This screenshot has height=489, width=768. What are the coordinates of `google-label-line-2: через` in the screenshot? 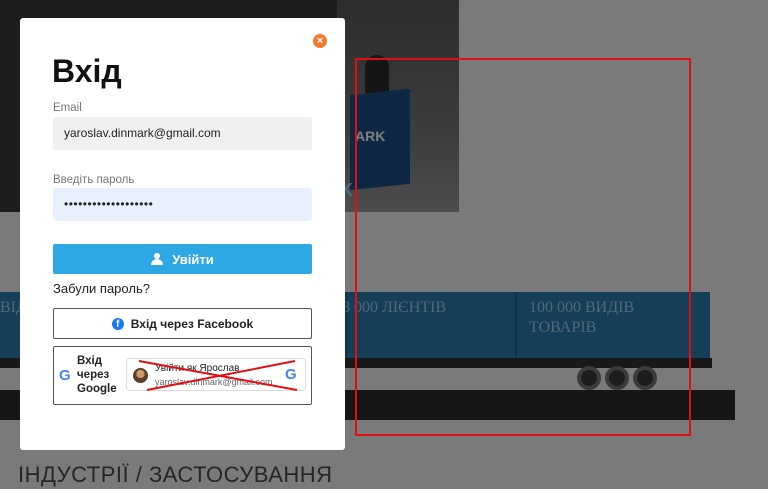 It's located at (93, 375).